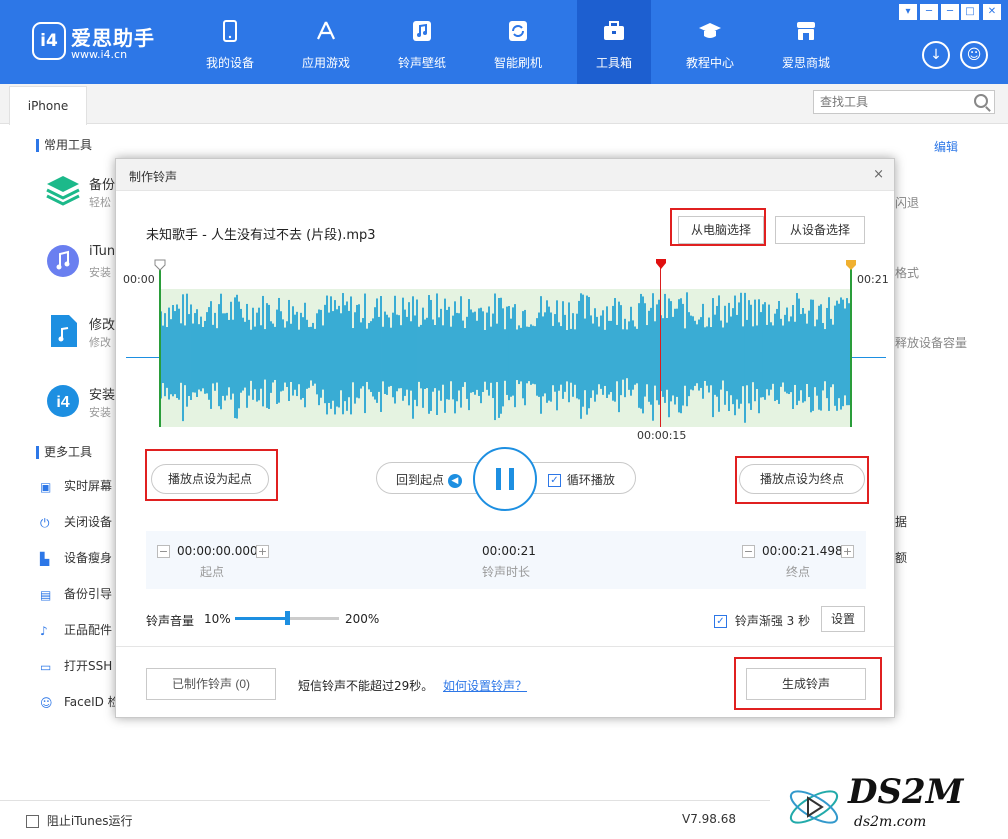  I want to click on user-icon: ☺, so click(974, 55).